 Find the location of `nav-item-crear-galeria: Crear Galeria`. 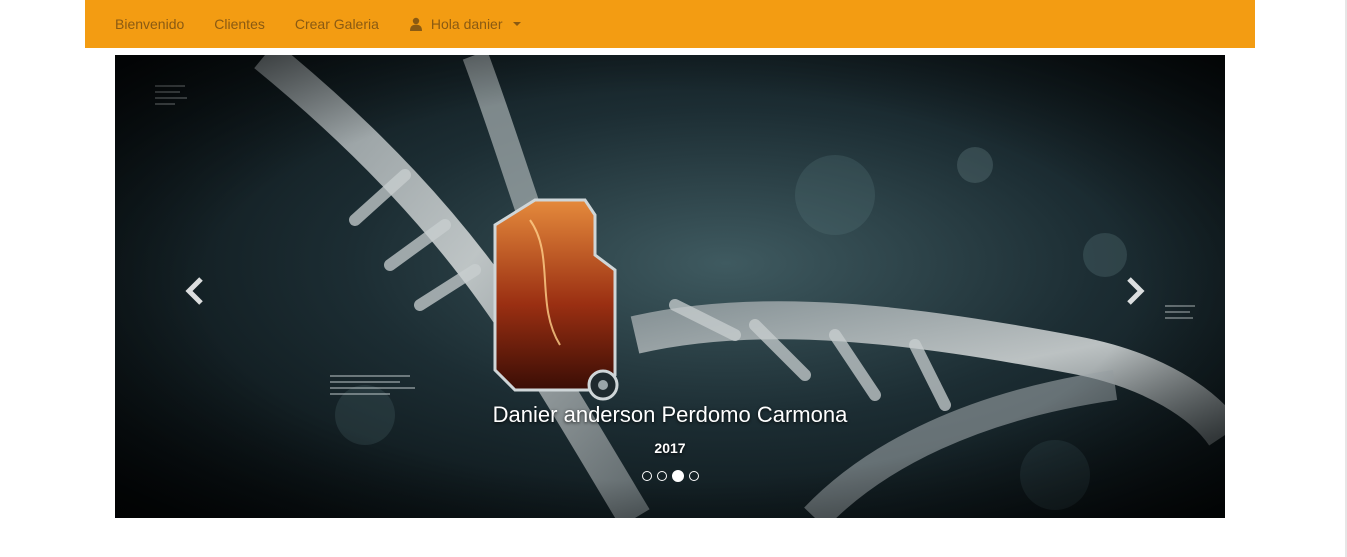

nav-item-crear-galeria: Crear Galeria is located at coordinates (337, 24).